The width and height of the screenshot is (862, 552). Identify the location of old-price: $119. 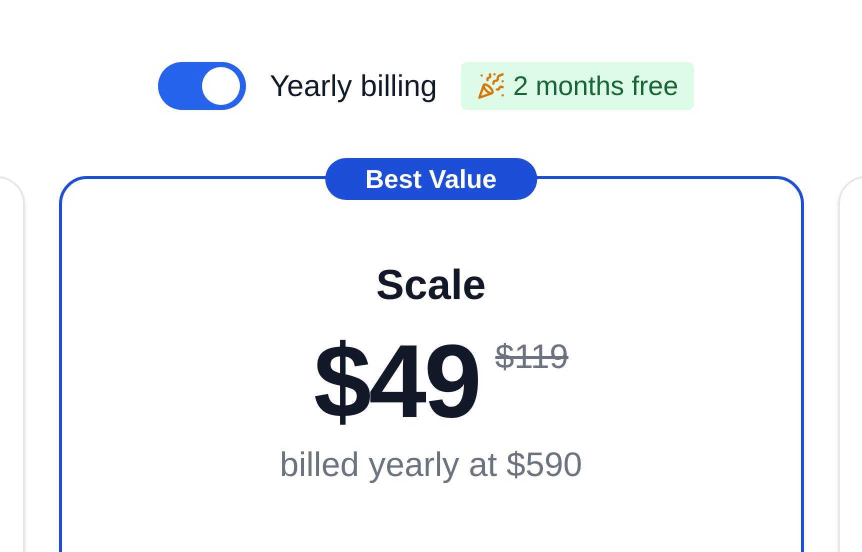
(531, 357).